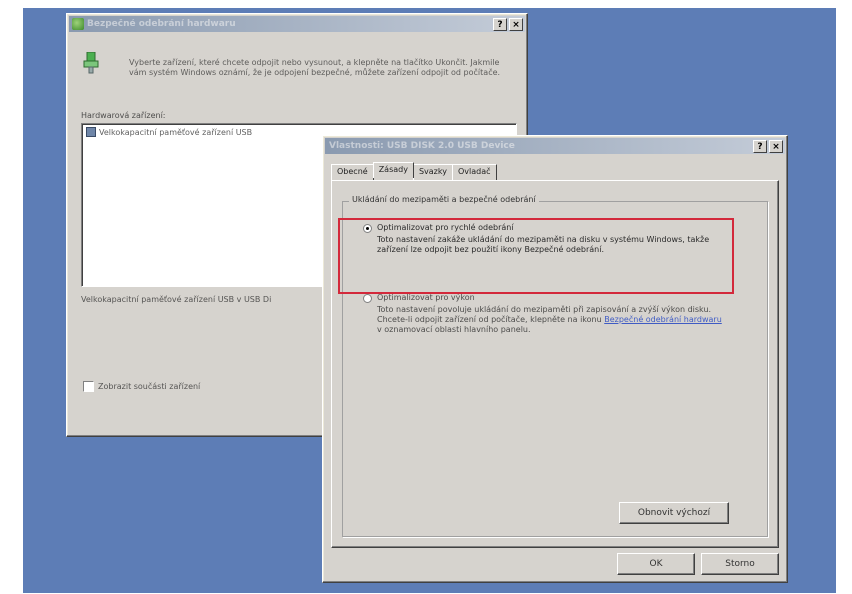  What do you see at coordinates (176, 132) in the screenshot?
I see `device-name: Velkokapacitní paměťové zařízení USB` at bounding box center [176, 132].